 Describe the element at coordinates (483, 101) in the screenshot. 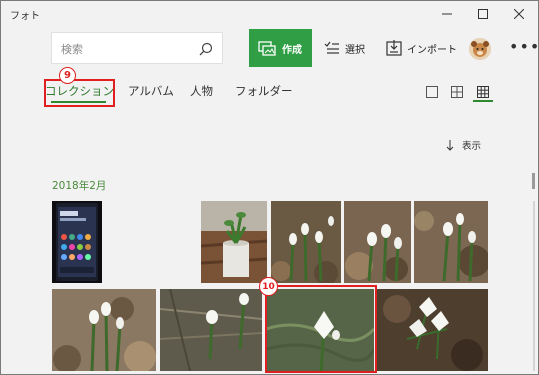

I see `active-view-indicator` at that location.